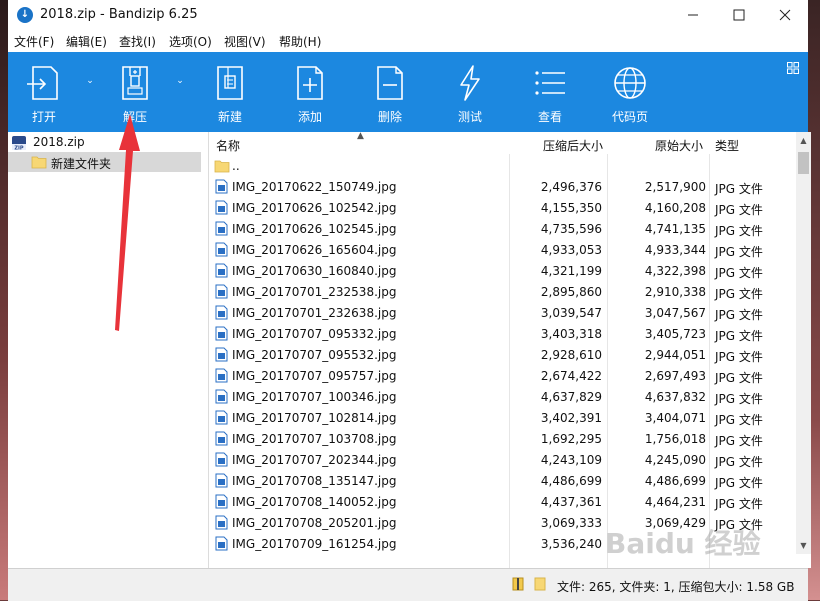 The height and width of the screenshot is (601, 820). I want to click on open-button: 打开, so click(44, 91).